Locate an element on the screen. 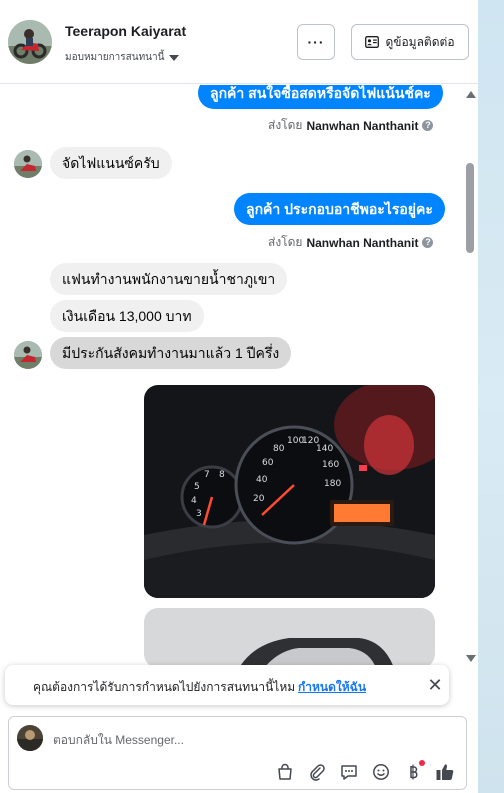 The image size is (504, 793). assign-conversation-dropdown: มอบหมายการสนทนานี้ is located at coordinates (122, 57).